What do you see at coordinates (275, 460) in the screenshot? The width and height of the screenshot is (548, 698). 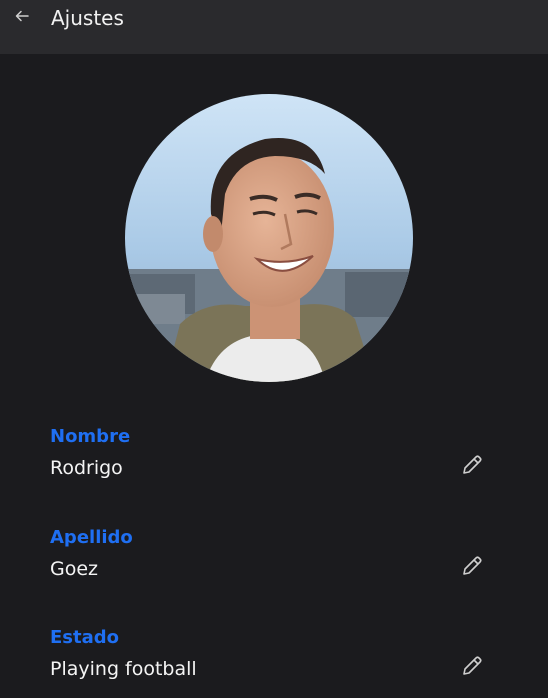 I see `field-nombre: Nombre Rodrigo` at bounding box center [275, 460].